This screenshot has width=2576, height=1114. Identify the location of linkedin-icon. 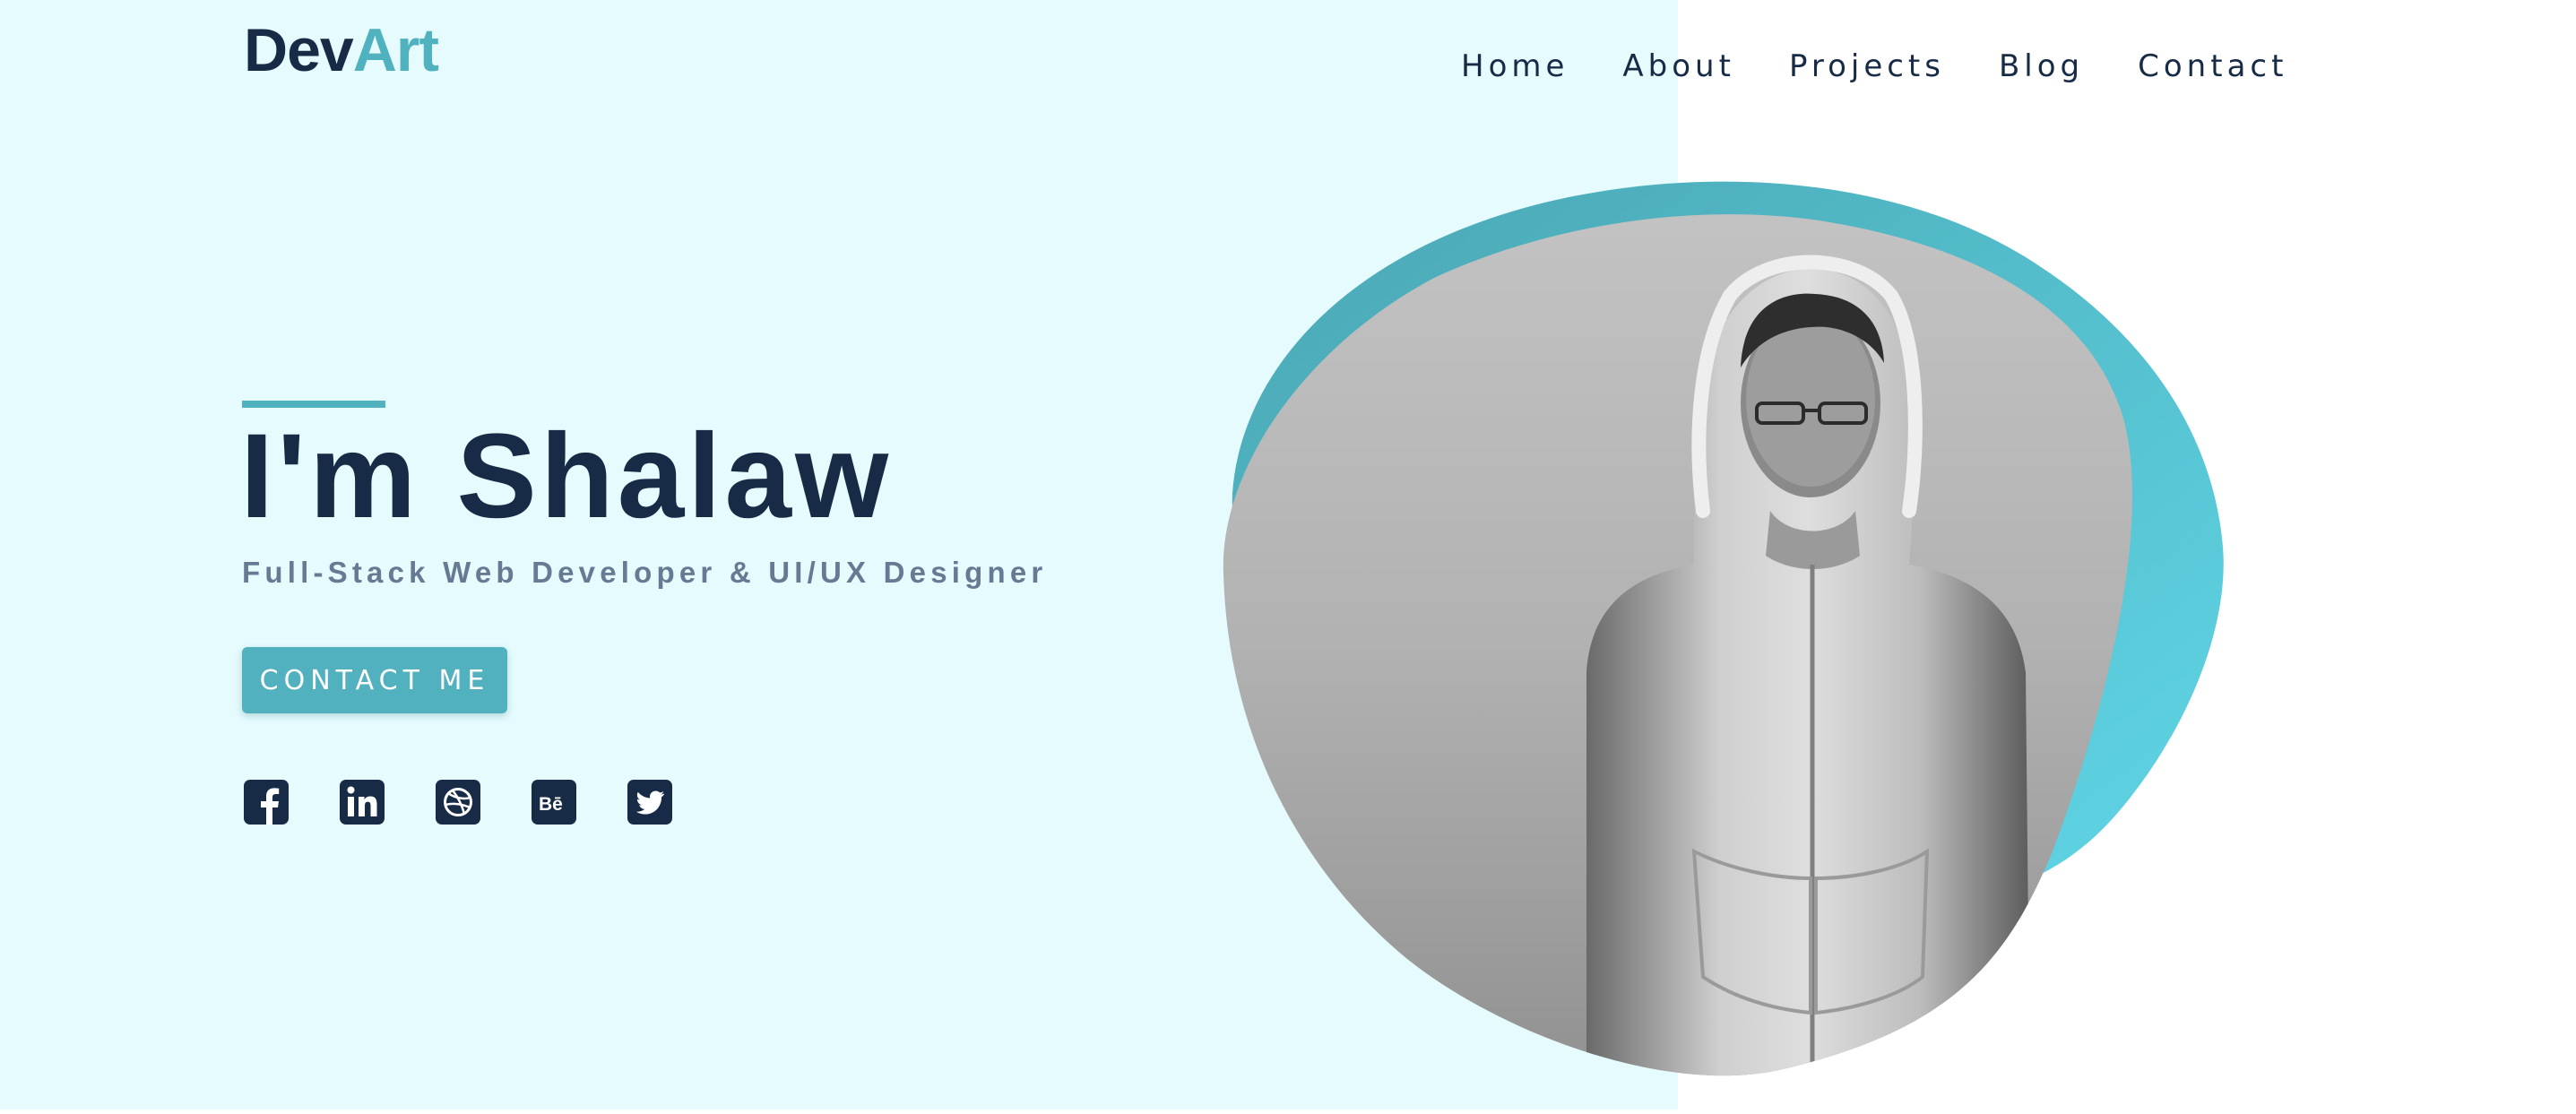
(362, 802).